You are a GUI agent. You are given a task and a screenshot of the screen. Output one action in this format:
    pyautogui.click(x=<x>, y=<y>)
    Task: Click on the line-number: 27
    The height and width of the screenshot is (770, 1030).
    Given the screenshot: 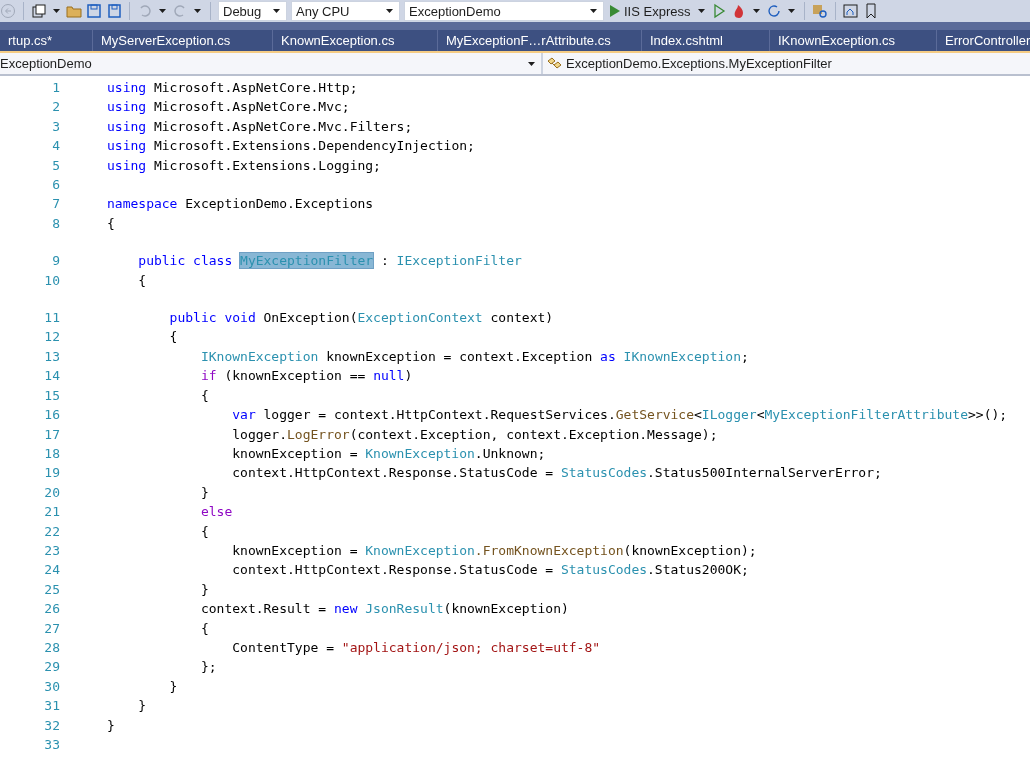 What is the action you would take?
    pyautogui.click(x=51, y=628)
    